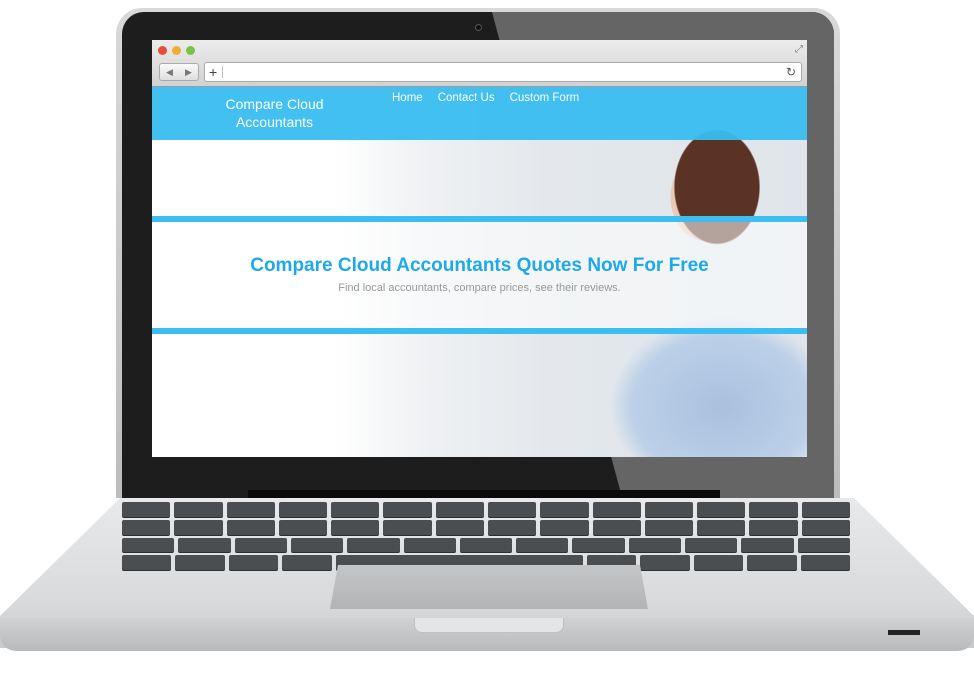 The image size is (974, 676). Describe the element at coordinates (904, 632) in the screenshot. I see `status-light` at that location.